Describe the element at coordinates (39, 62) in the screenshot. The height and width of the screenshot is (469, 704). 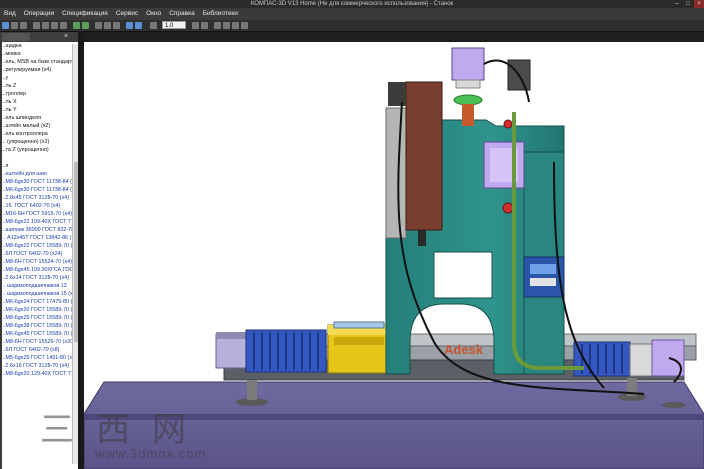
I see `tree-item: ...ель, MSB на базе стандартнос` at that location.